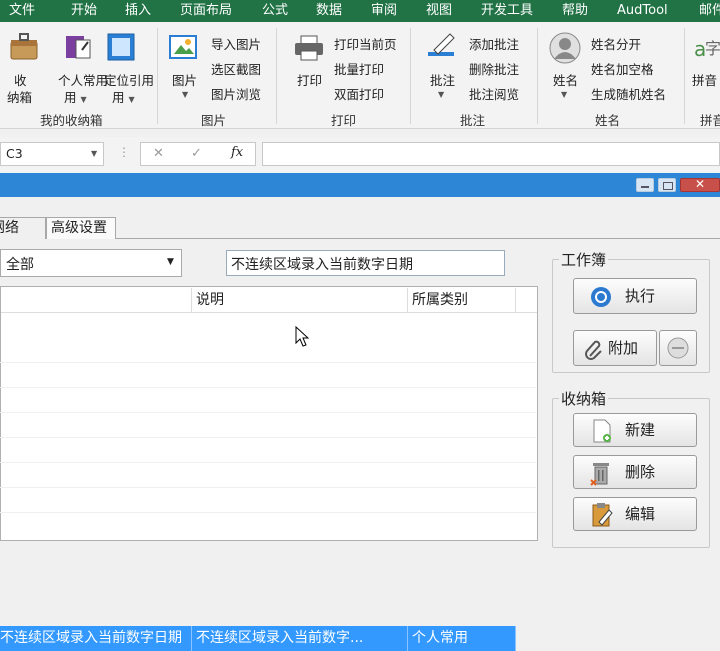  Describe the element at coordinates (602, 436) in the screenshot. I see `new-document-icon` at that location.